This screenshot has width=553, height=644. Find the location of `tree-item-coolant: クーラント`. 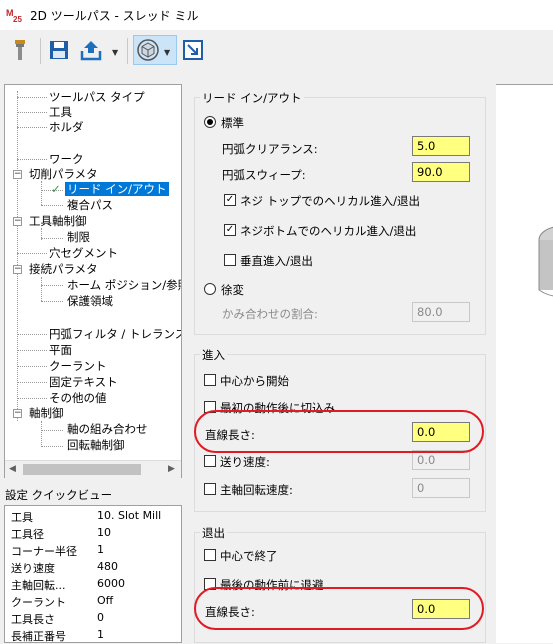

tree-item-coolant: クーラント is located at coordinates (78, 366).